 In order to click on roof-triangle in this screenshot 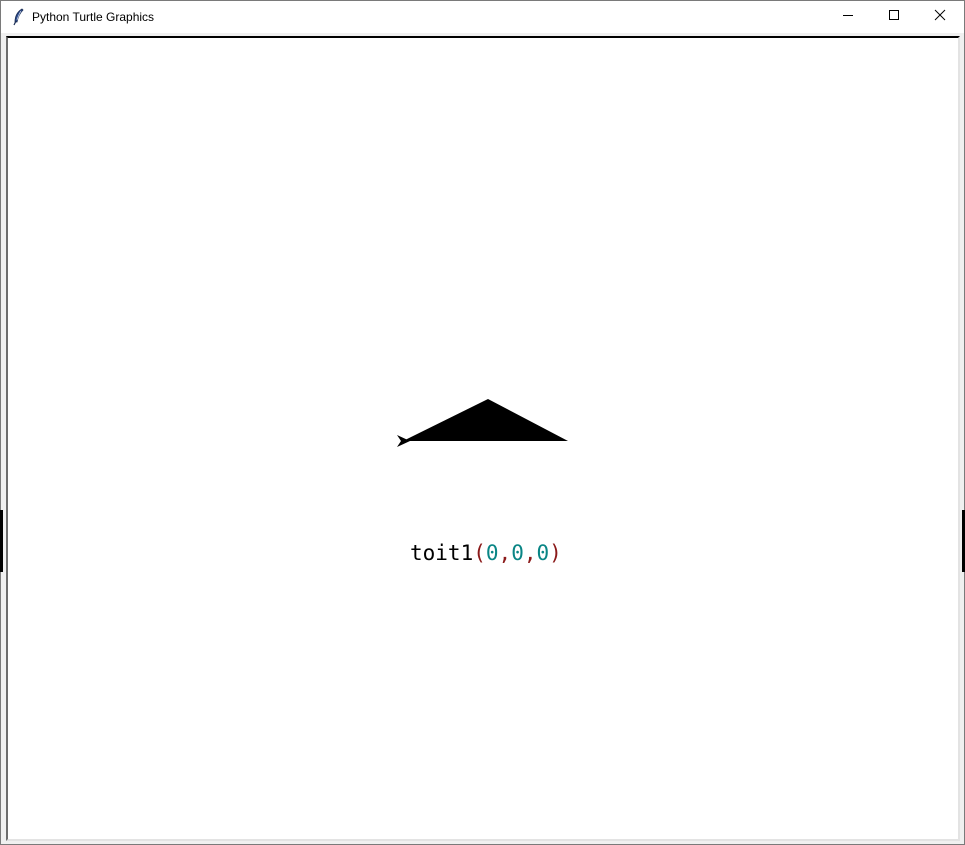, I will do `click(485, 420)`.